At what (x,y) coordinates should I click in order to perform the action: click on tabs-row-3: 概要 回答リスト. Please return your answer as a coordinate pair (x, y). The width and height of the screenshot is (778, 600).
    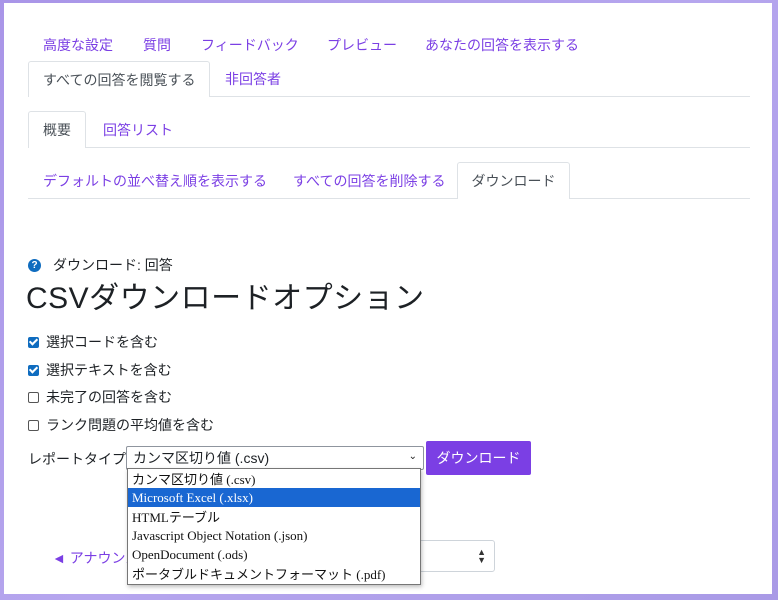
    Looking at the image, I should click on (389, 129).